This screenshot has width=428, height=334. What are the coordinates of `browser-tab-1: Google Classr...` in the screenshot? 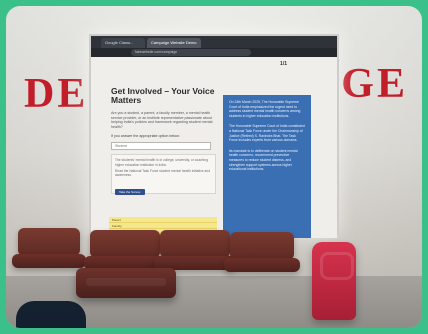 It's located at (123, 43).